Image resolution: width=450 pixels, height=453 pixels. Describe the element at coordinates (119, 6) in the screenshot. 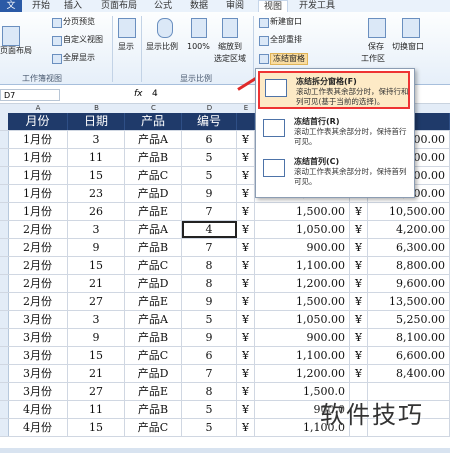

I see `tab-page-layout: 页面布局` at that location.